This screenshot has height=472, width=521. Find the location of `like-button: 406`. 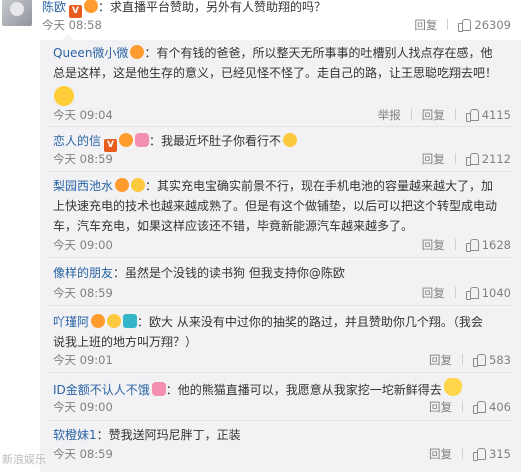

like-button: 406 is located at coordinates (492, 407).